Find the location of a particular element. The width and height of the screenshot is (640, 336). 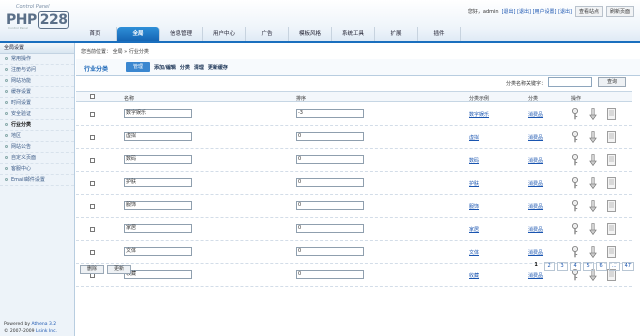

sidebar-heading: 全局设置 is located at coordinates (37, 48).